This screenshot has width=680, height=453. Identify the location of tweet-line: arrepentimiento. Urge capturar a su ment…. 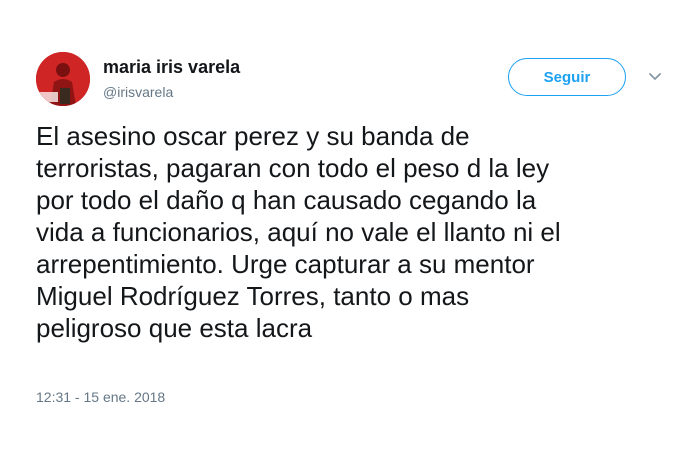
(285, 264).